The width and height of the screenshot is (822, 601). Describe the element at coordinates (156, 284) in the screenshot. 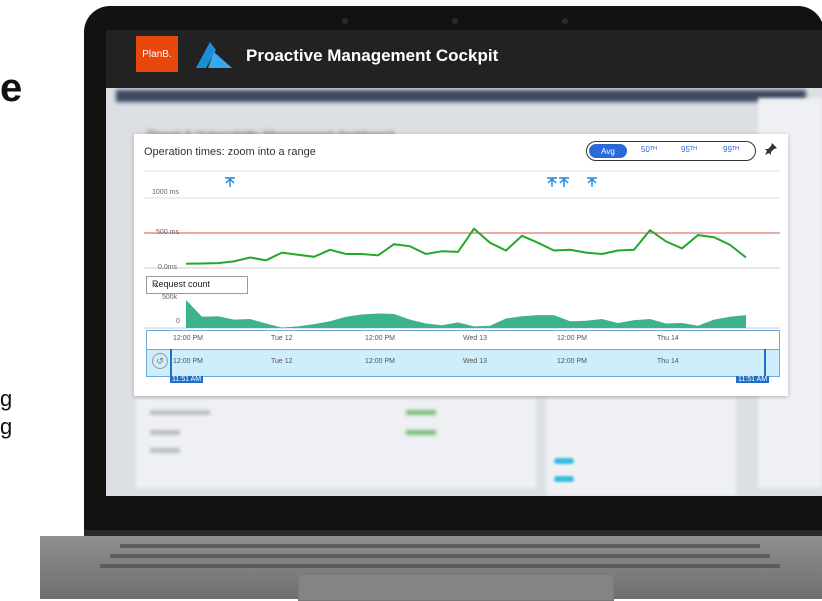

I see `chevron-down-icon: ⌄` at that location.